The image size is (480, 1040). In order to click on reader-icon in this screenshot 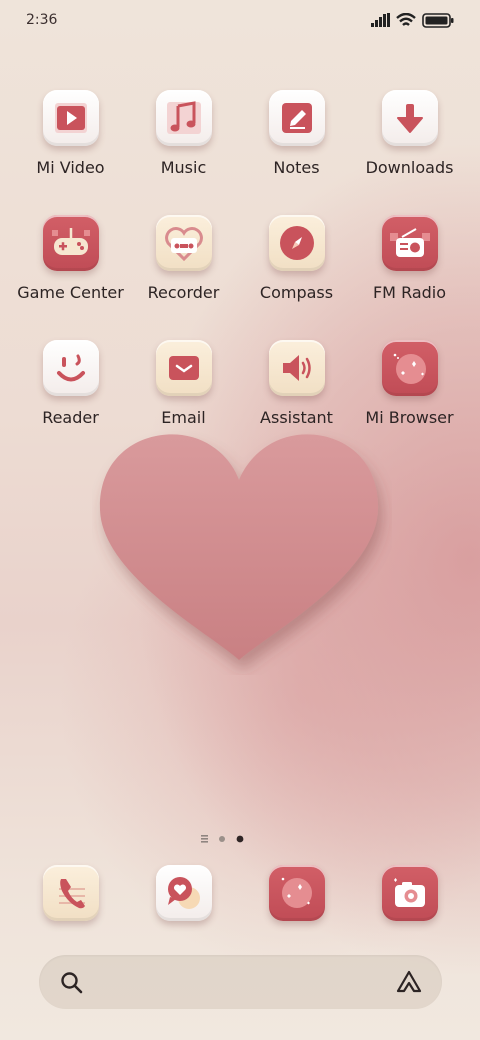, I will do `click(70, 368)`.